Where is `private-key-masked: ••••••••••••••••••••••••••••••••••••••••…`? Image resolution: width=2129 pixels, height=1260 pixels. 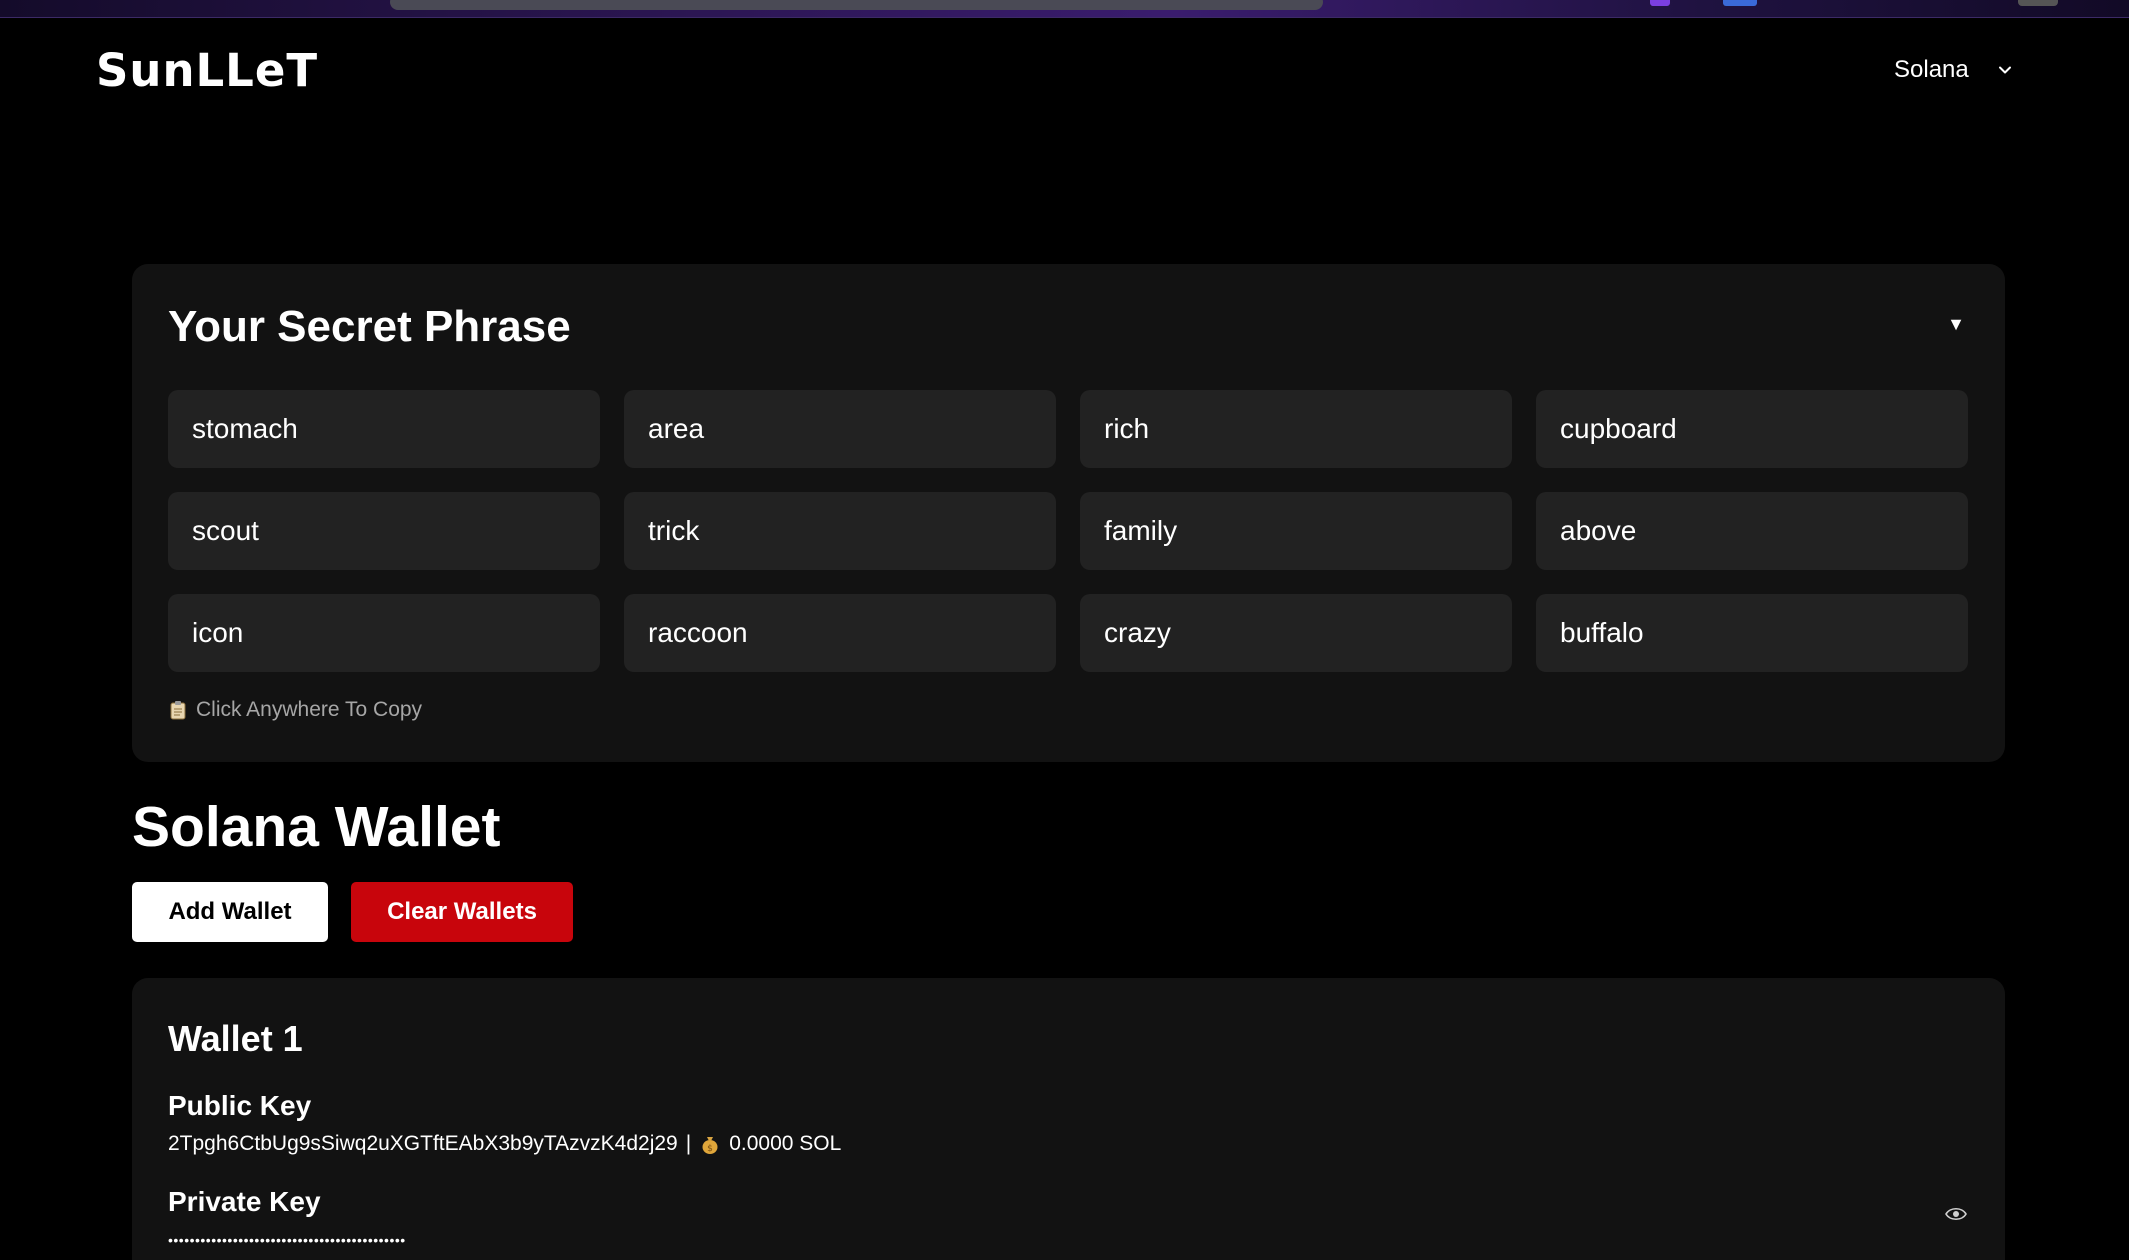 private-key-masked: ••••••••••••••••••••••••••••••••••••••••… is located at coordinates (287, 1240).